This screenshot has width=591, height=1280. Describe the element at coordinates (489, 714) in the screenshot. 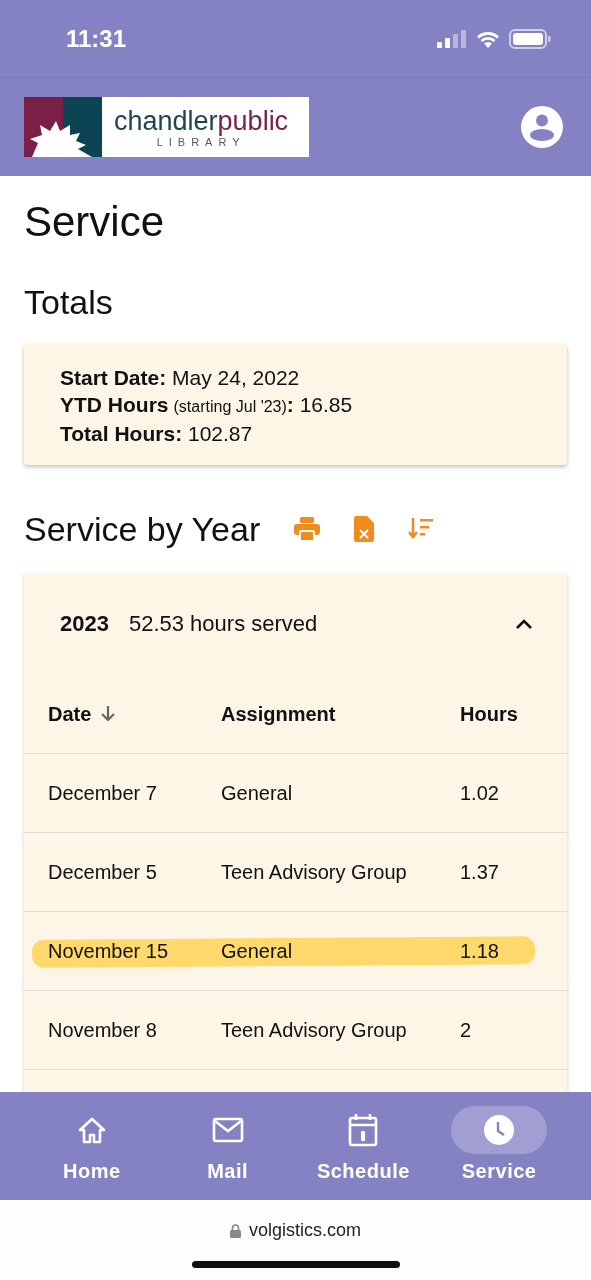

I see `column-header: Hours` at that location.